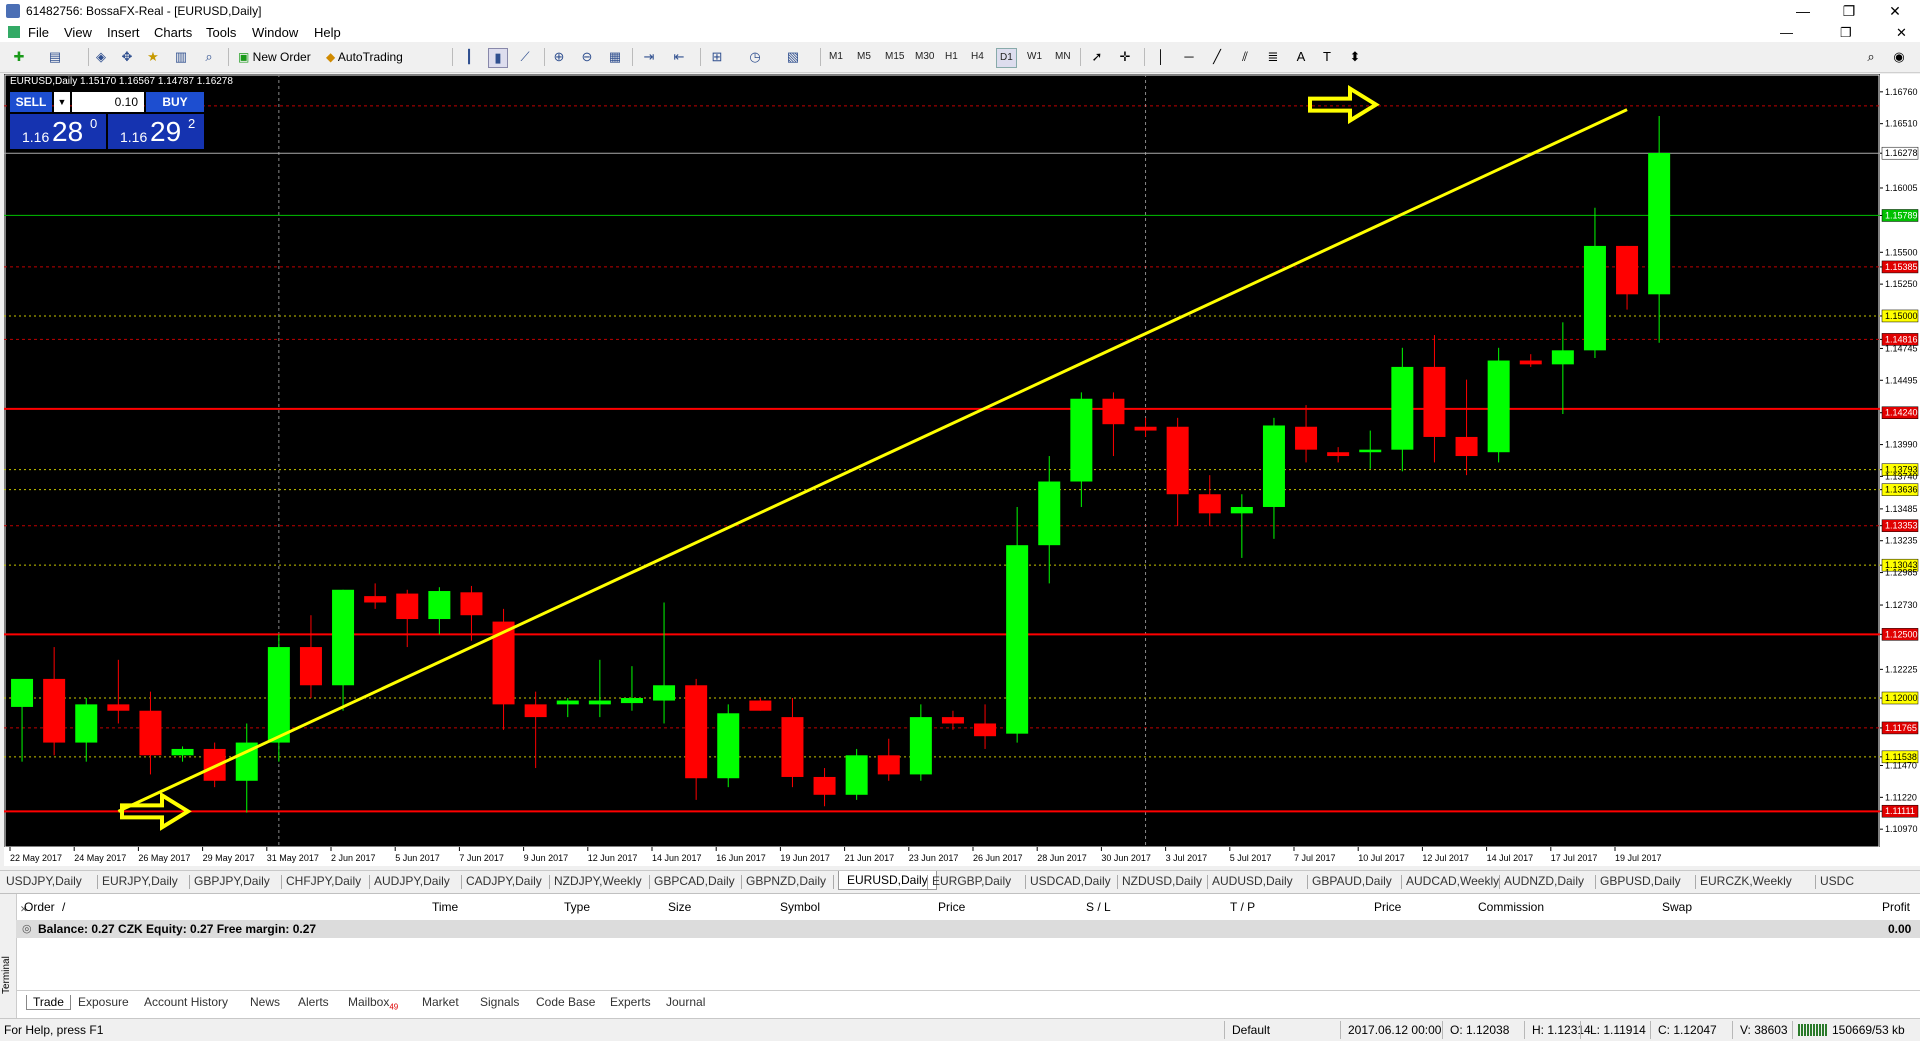  Describe the element at coordinates (1245, 57) in the screenshot. I see `equidistant-channel-icon: ⫽` at that location.